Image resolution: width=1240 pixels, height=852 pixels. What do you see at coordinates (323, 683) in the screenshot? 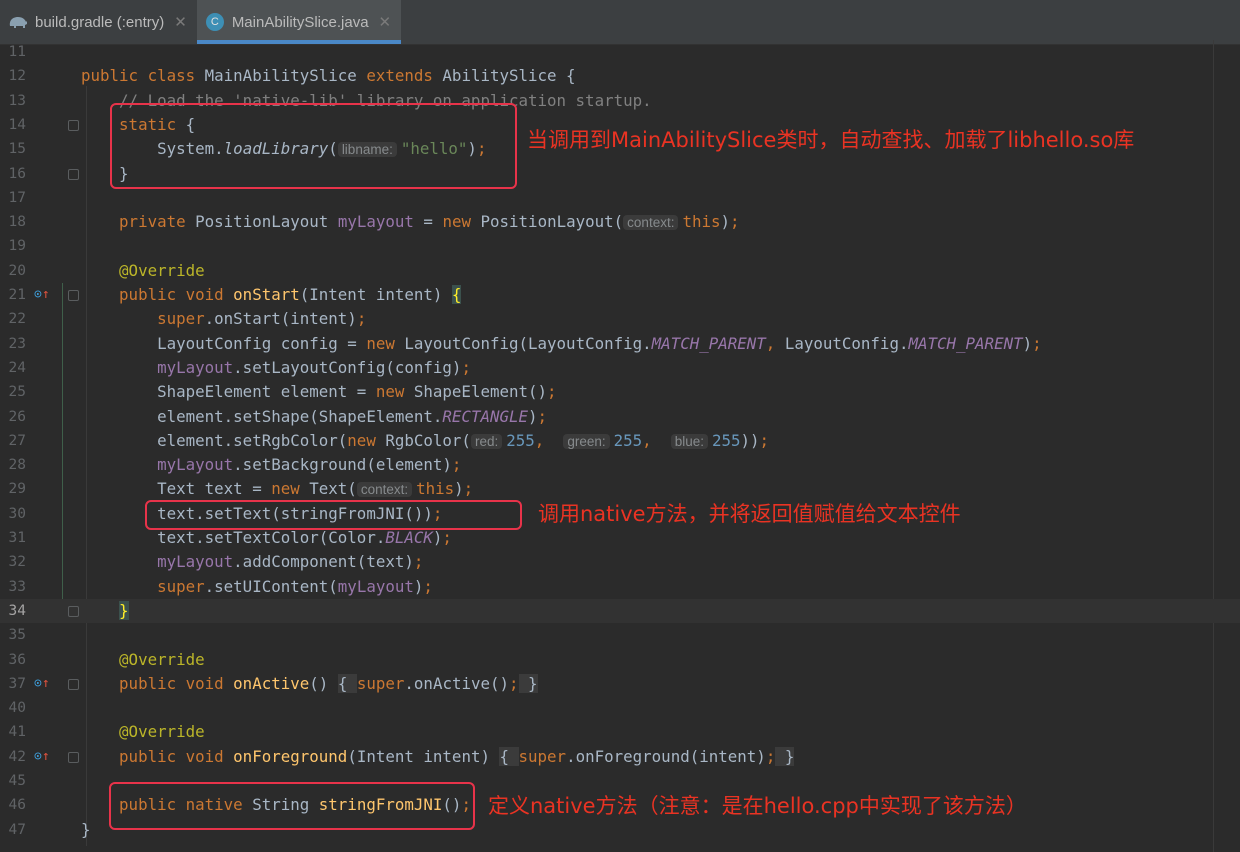
I see `code-token: ()` at bounding box center [323, 683].